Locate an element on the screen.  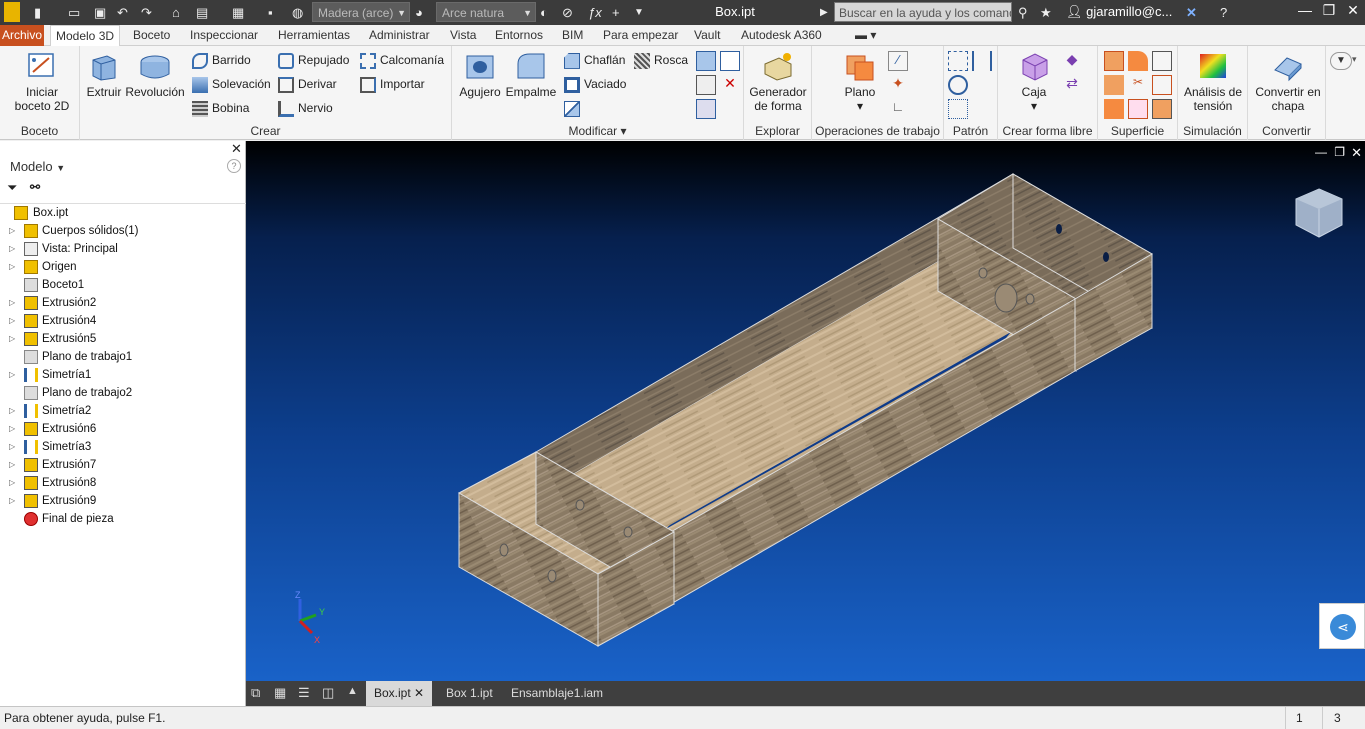
ribbon-options-icon: ▬ ▾ is located at coordinates (865, 35).